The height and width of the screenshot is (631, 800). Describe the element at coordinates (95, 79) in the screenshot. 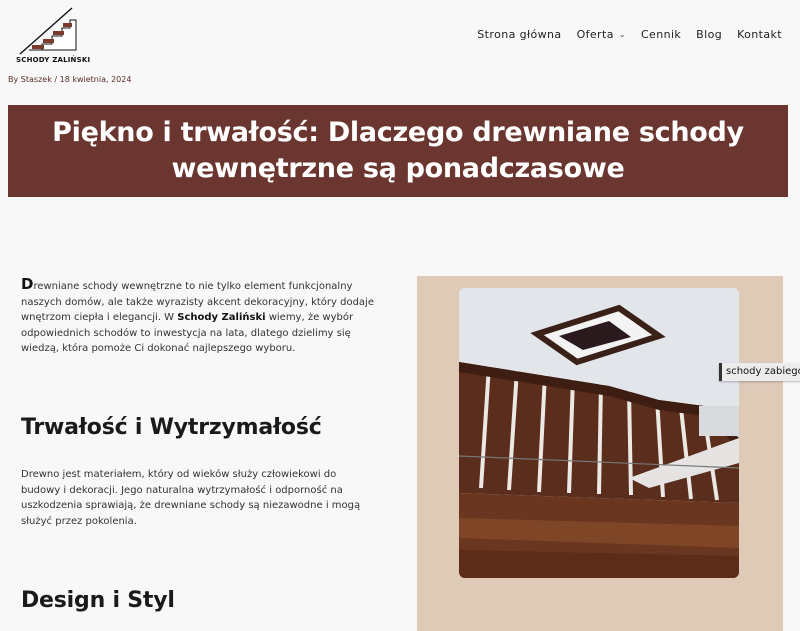

I see `post-date: 18 kwietnia, 2024` at that location.